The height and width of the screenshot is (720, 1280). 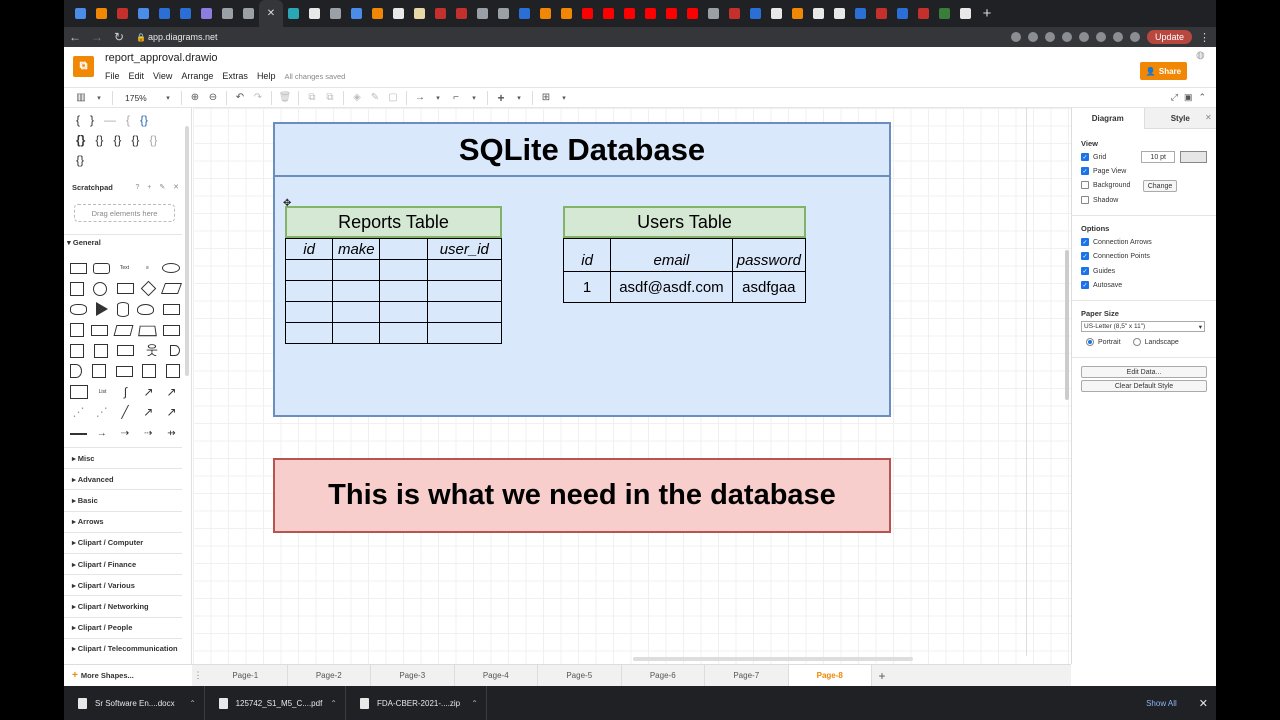 What do you see at coordinates (375, 97) in the screenshot?
I see `line-color-icon: ✎` at bounding box center [375, 97].